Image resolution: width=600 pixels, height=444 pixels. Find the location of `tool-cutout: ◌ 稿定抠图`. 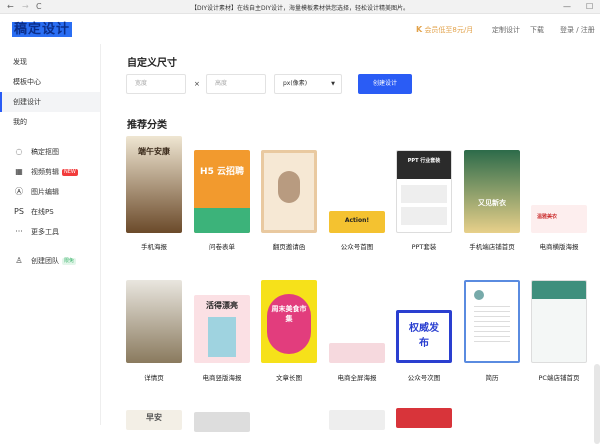

tool-cutout: ◌ 稿定抠图 is located at coordinates (36, 152).